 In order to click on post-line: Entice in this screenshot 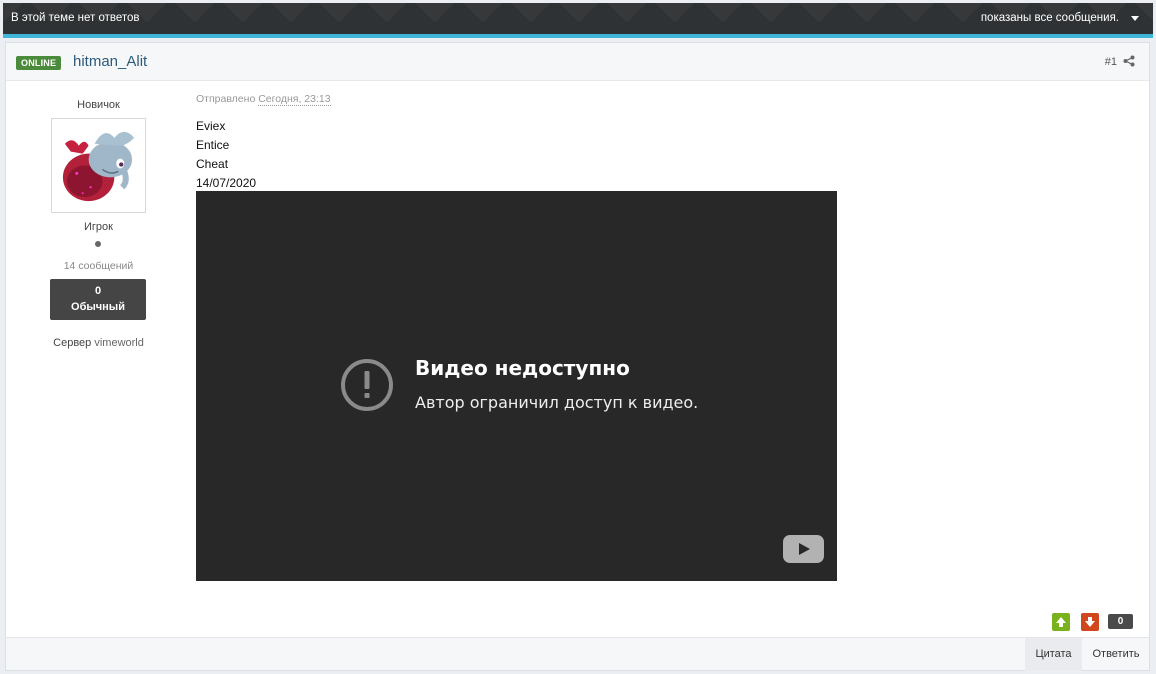, I will do `click(213, 145)`.